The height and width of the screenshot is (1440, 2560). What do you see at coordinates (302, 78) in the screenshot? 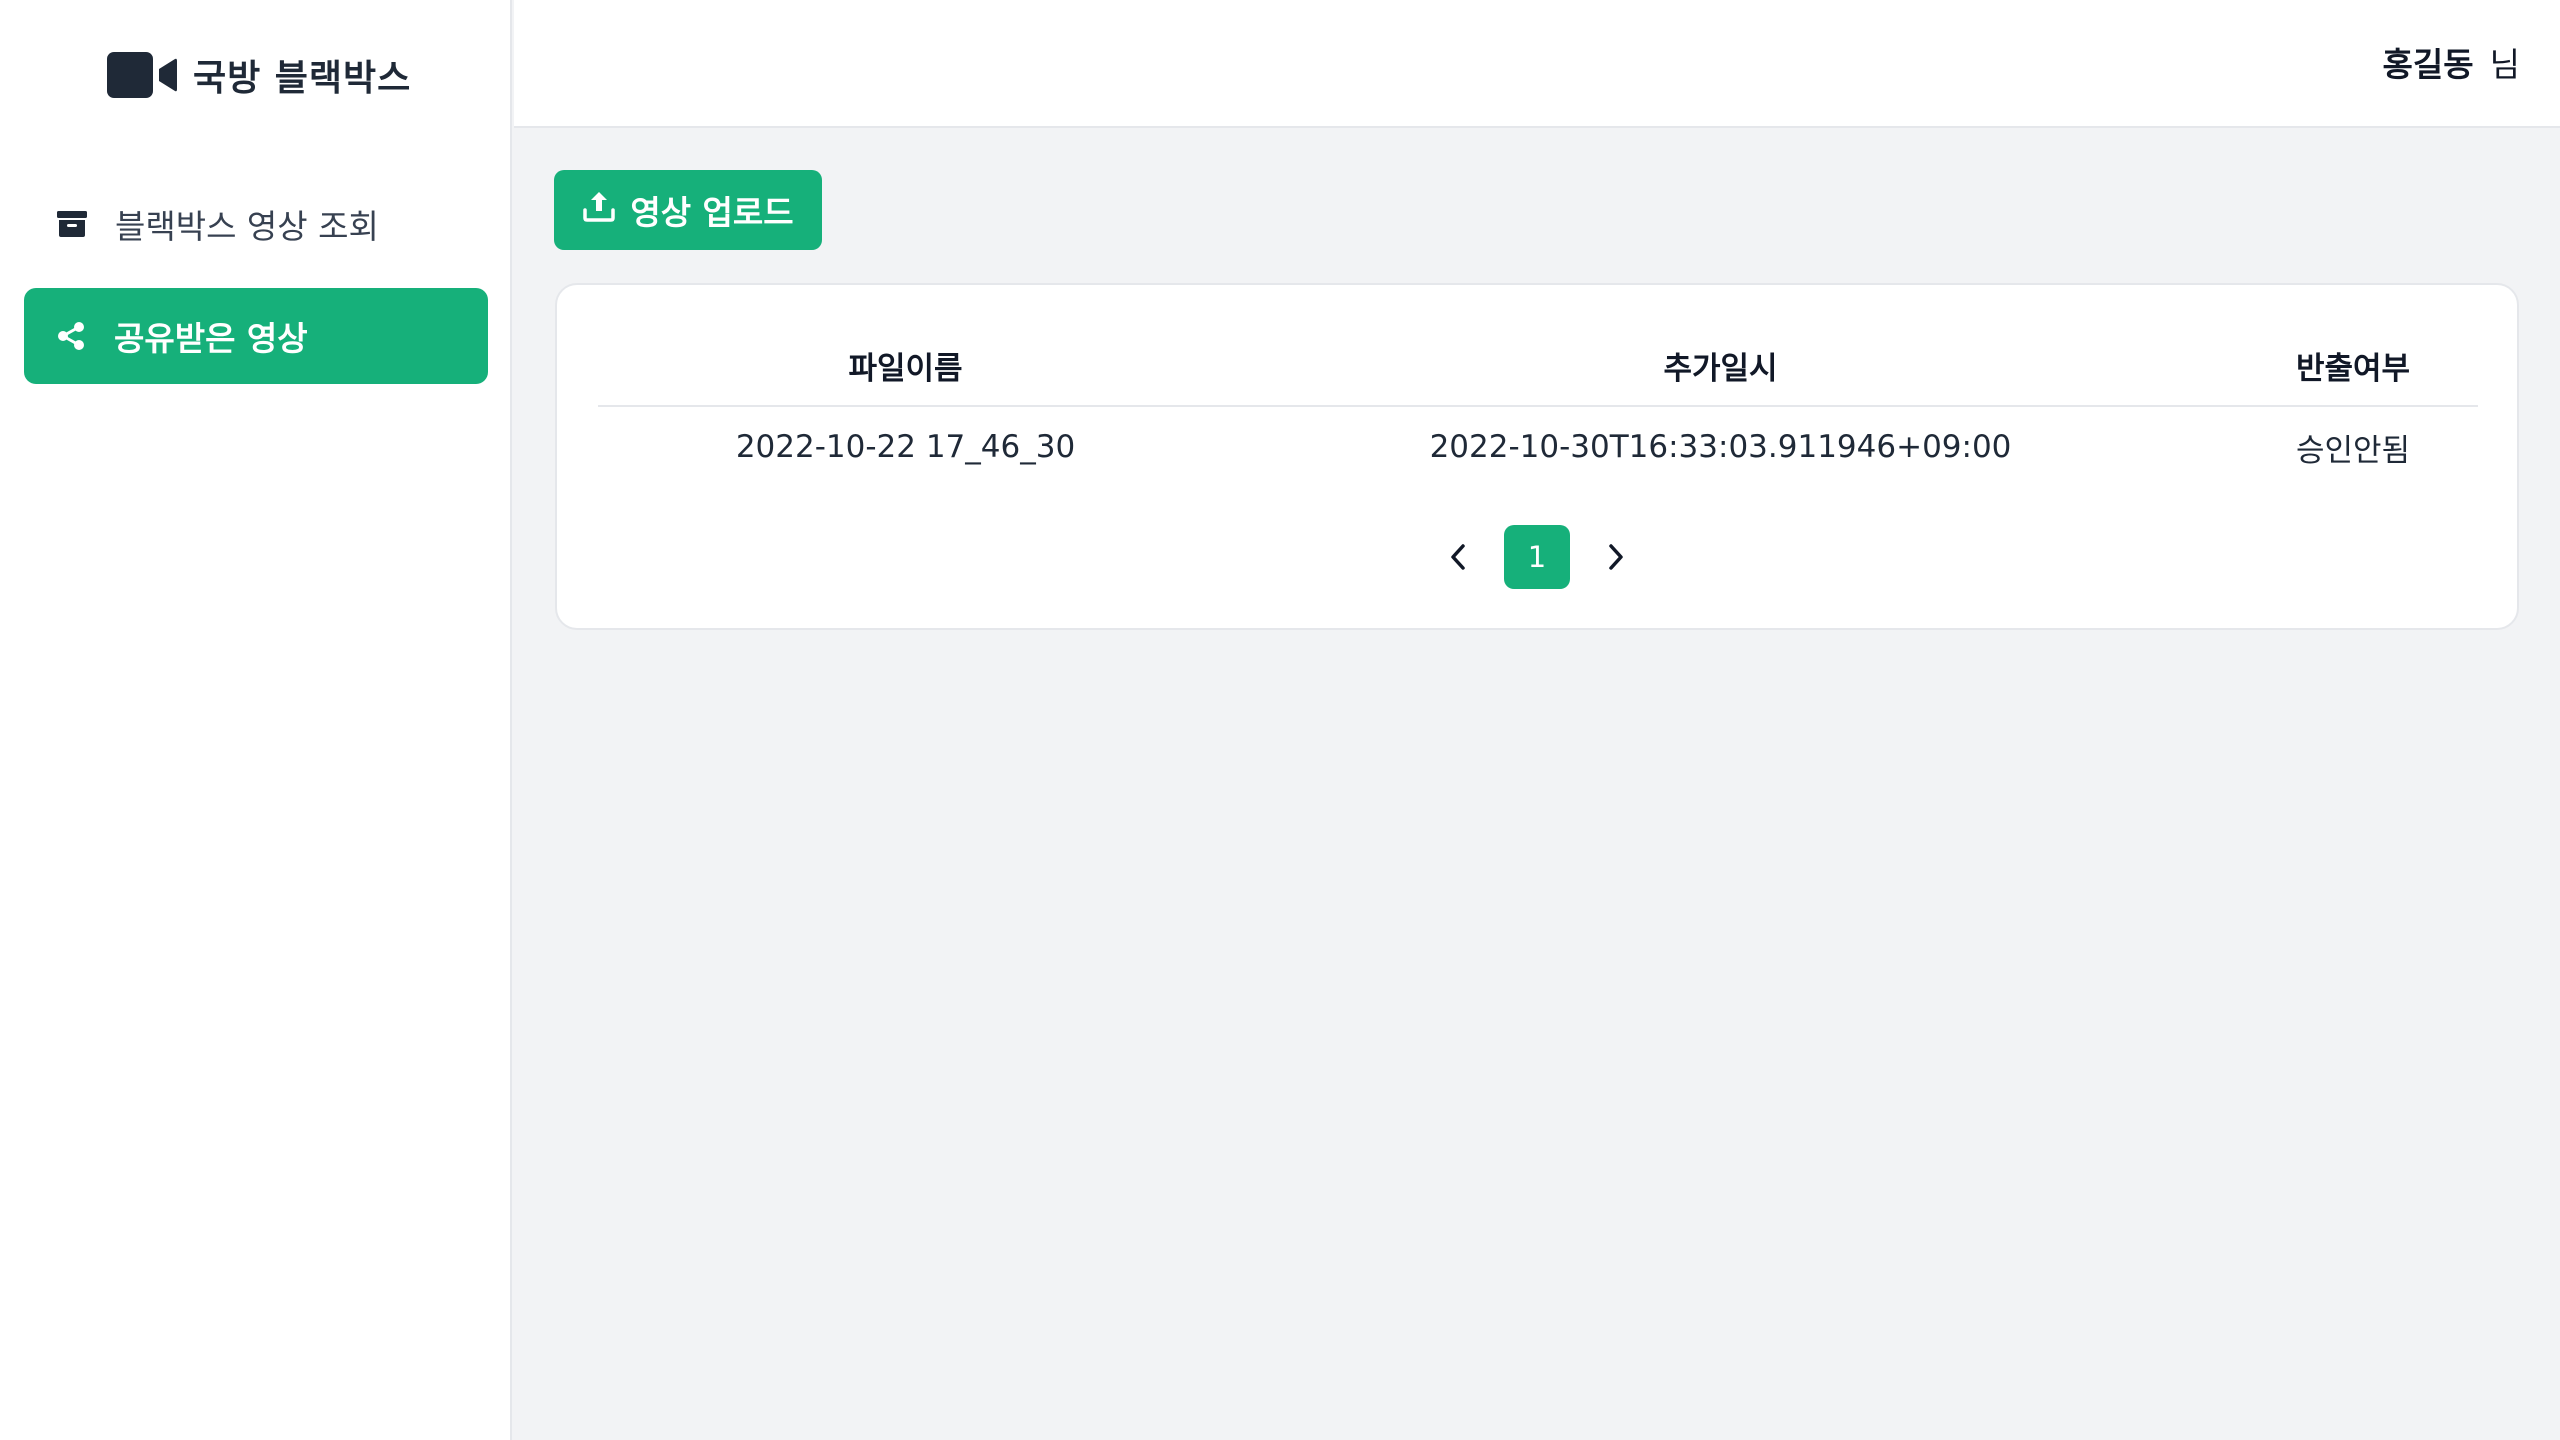
I see `brand-name: 국방 블랙박스` at bounding box center [302, 78].